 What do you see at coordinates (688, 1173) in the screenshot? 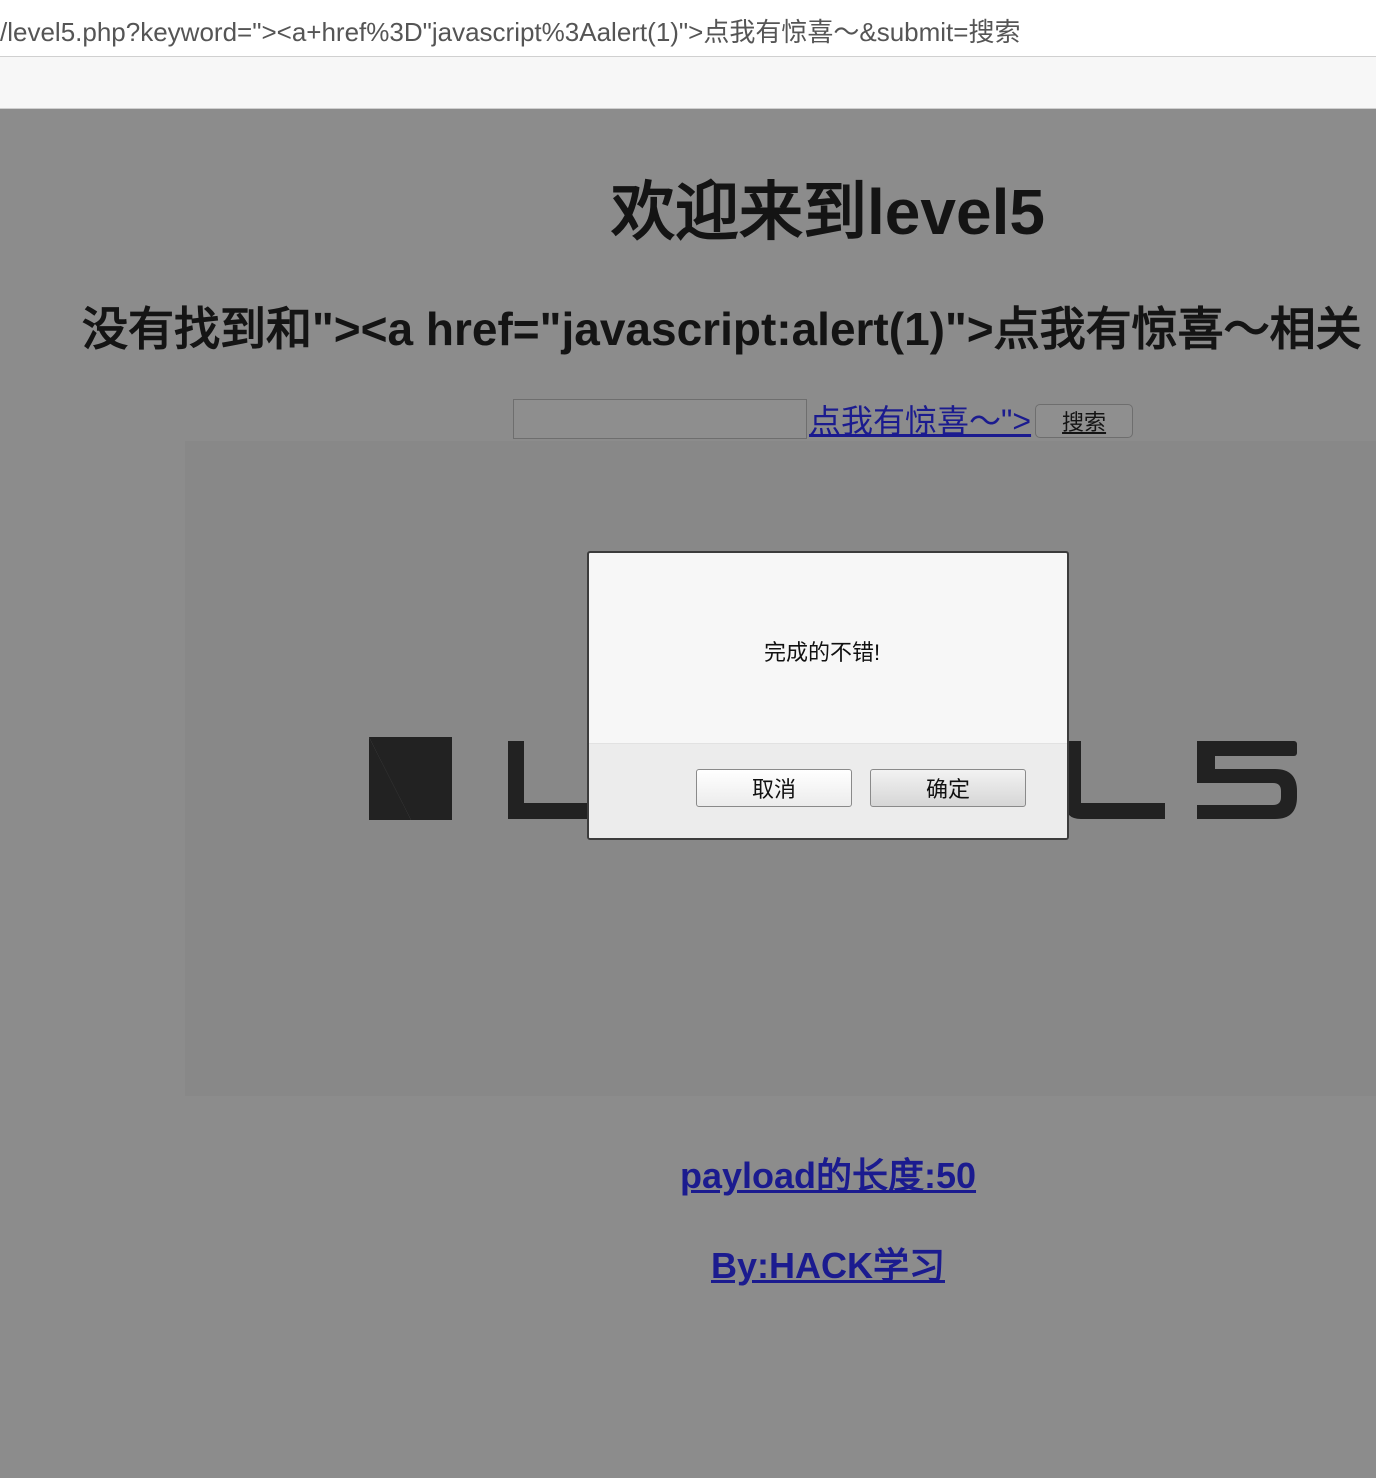
I see `payload-length-text: payload的长度:50` at bounding box center [688, 1173].